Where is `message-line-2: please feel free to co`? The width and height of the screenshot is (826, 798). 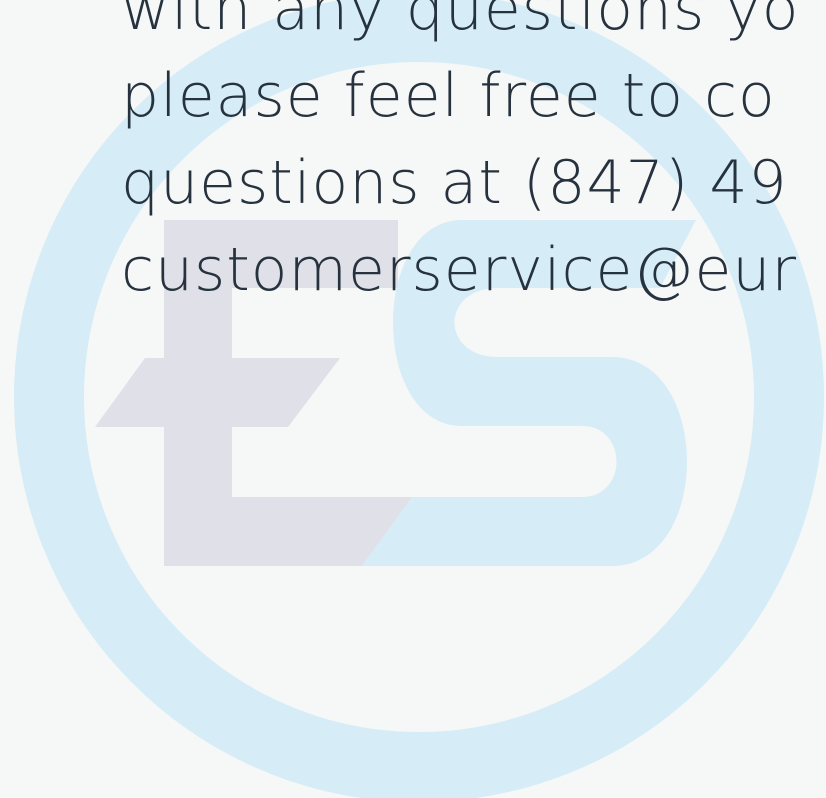
message-line-2: please feel free to co is located at coordinates (448, 96).